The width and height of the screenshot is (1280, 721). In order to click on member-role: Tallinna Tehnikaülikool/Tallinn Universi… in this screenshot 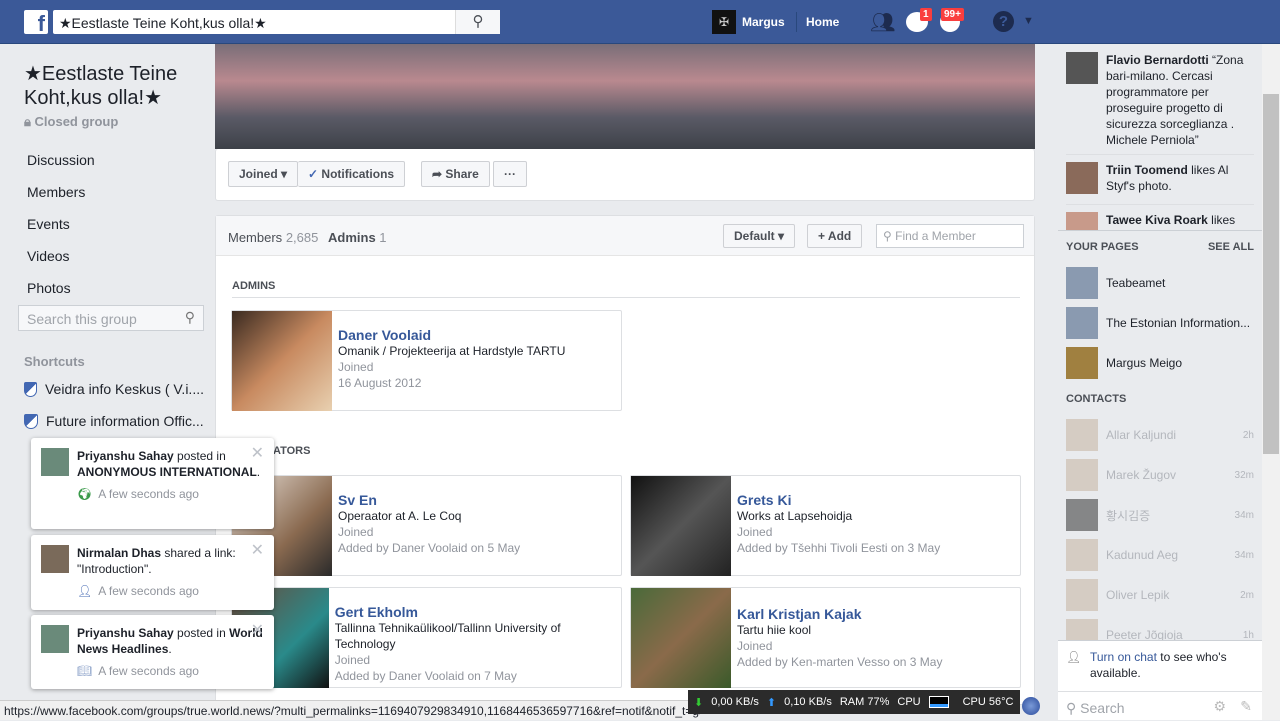, I will do `click(447, 636)`.